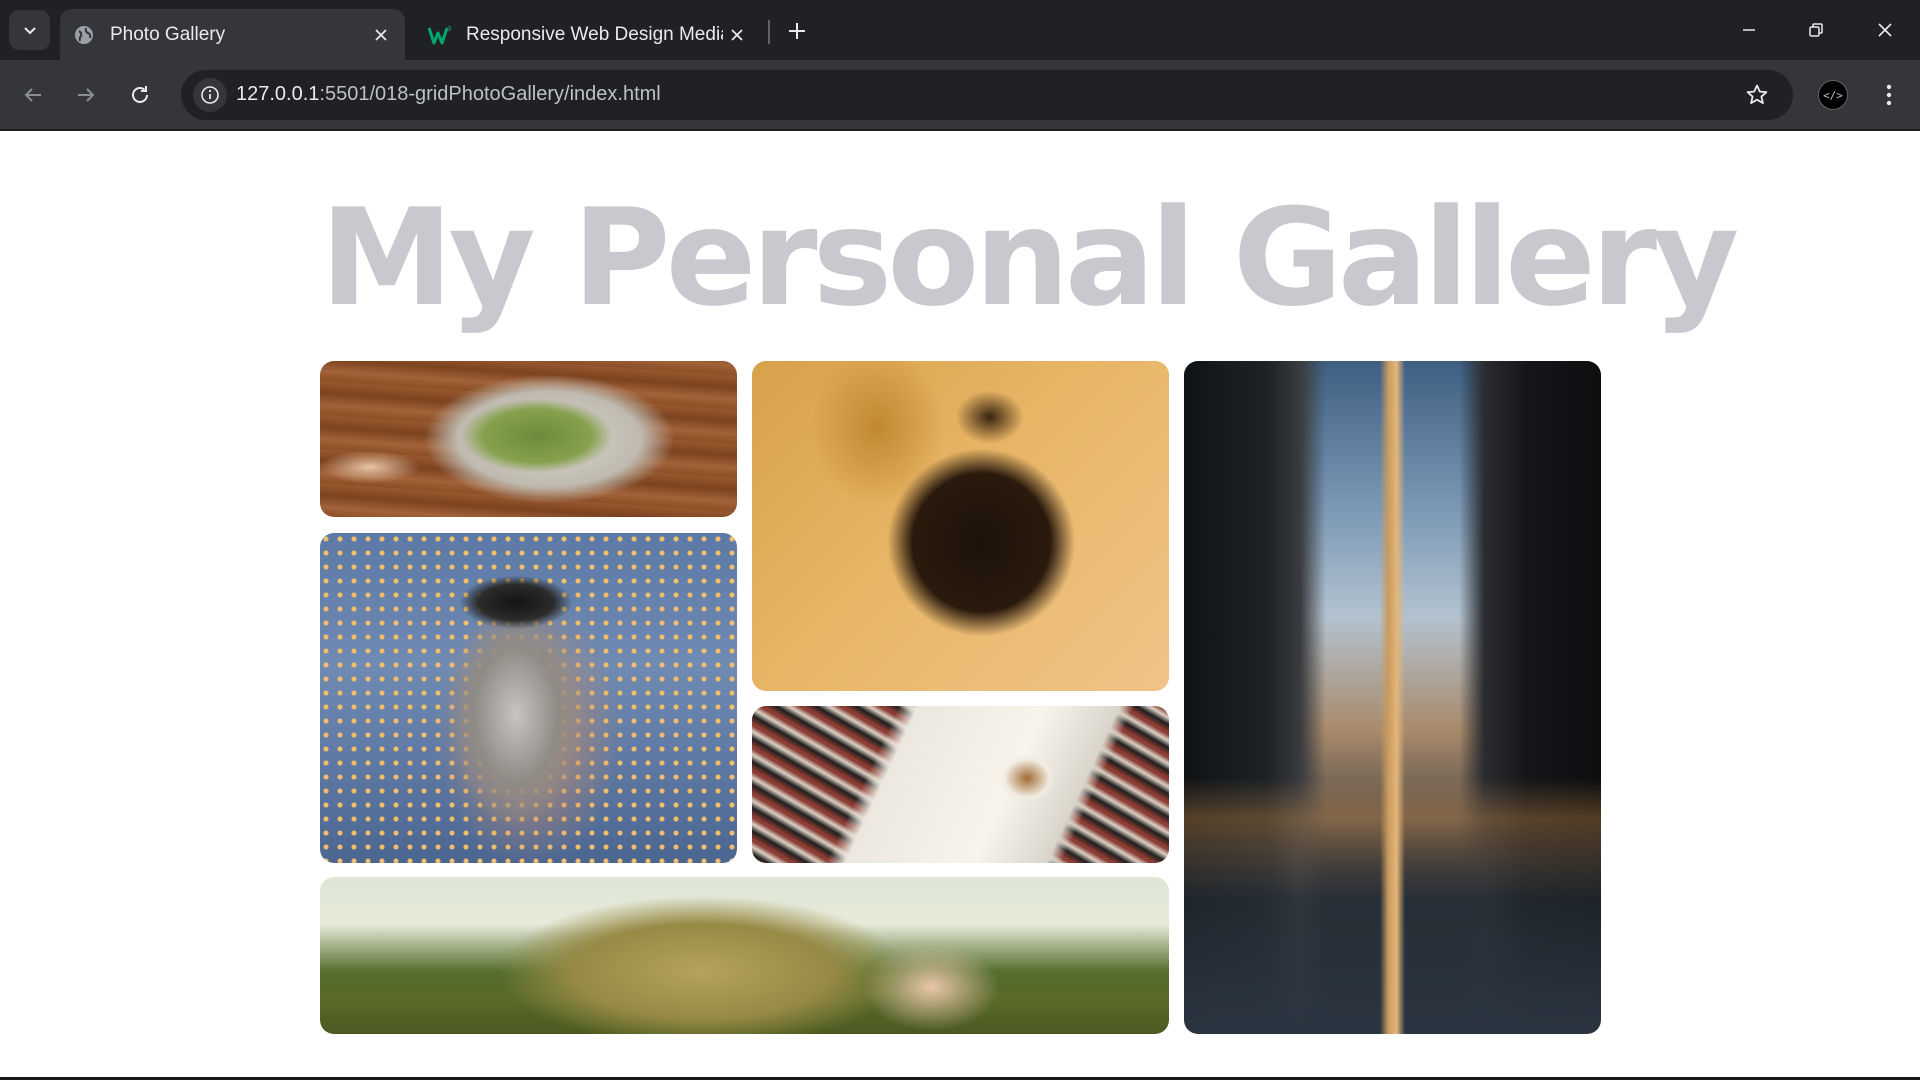  What do you see at coordinates (960, 526) in the screenshot?
I see `gallery-photo-fur-coat` at bounding box center [960, 526].